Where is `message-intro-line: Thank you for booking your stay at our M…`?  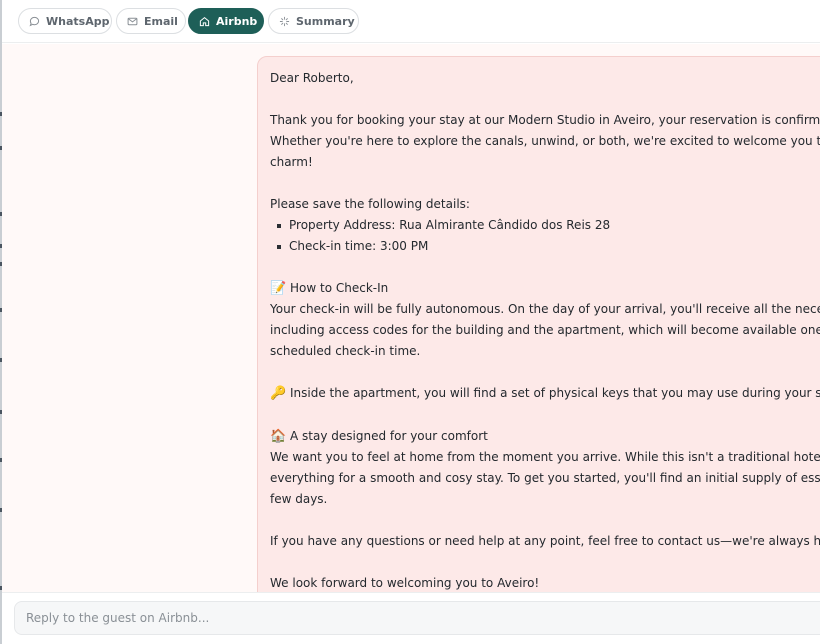 message-intro-line: Thank you for booking your stay at our M… is located at coordinates (545, 120).